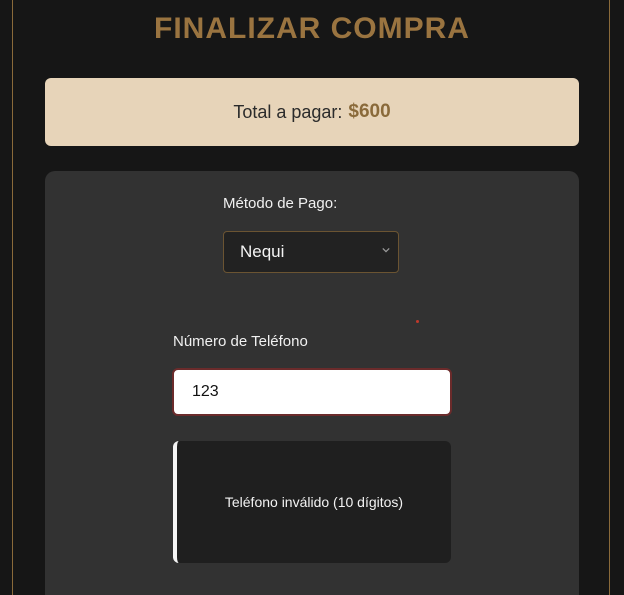 Image resolution: width=624 pixels, height=595 pixels. I want to click on chevron-down-icon, so click(386, 250).